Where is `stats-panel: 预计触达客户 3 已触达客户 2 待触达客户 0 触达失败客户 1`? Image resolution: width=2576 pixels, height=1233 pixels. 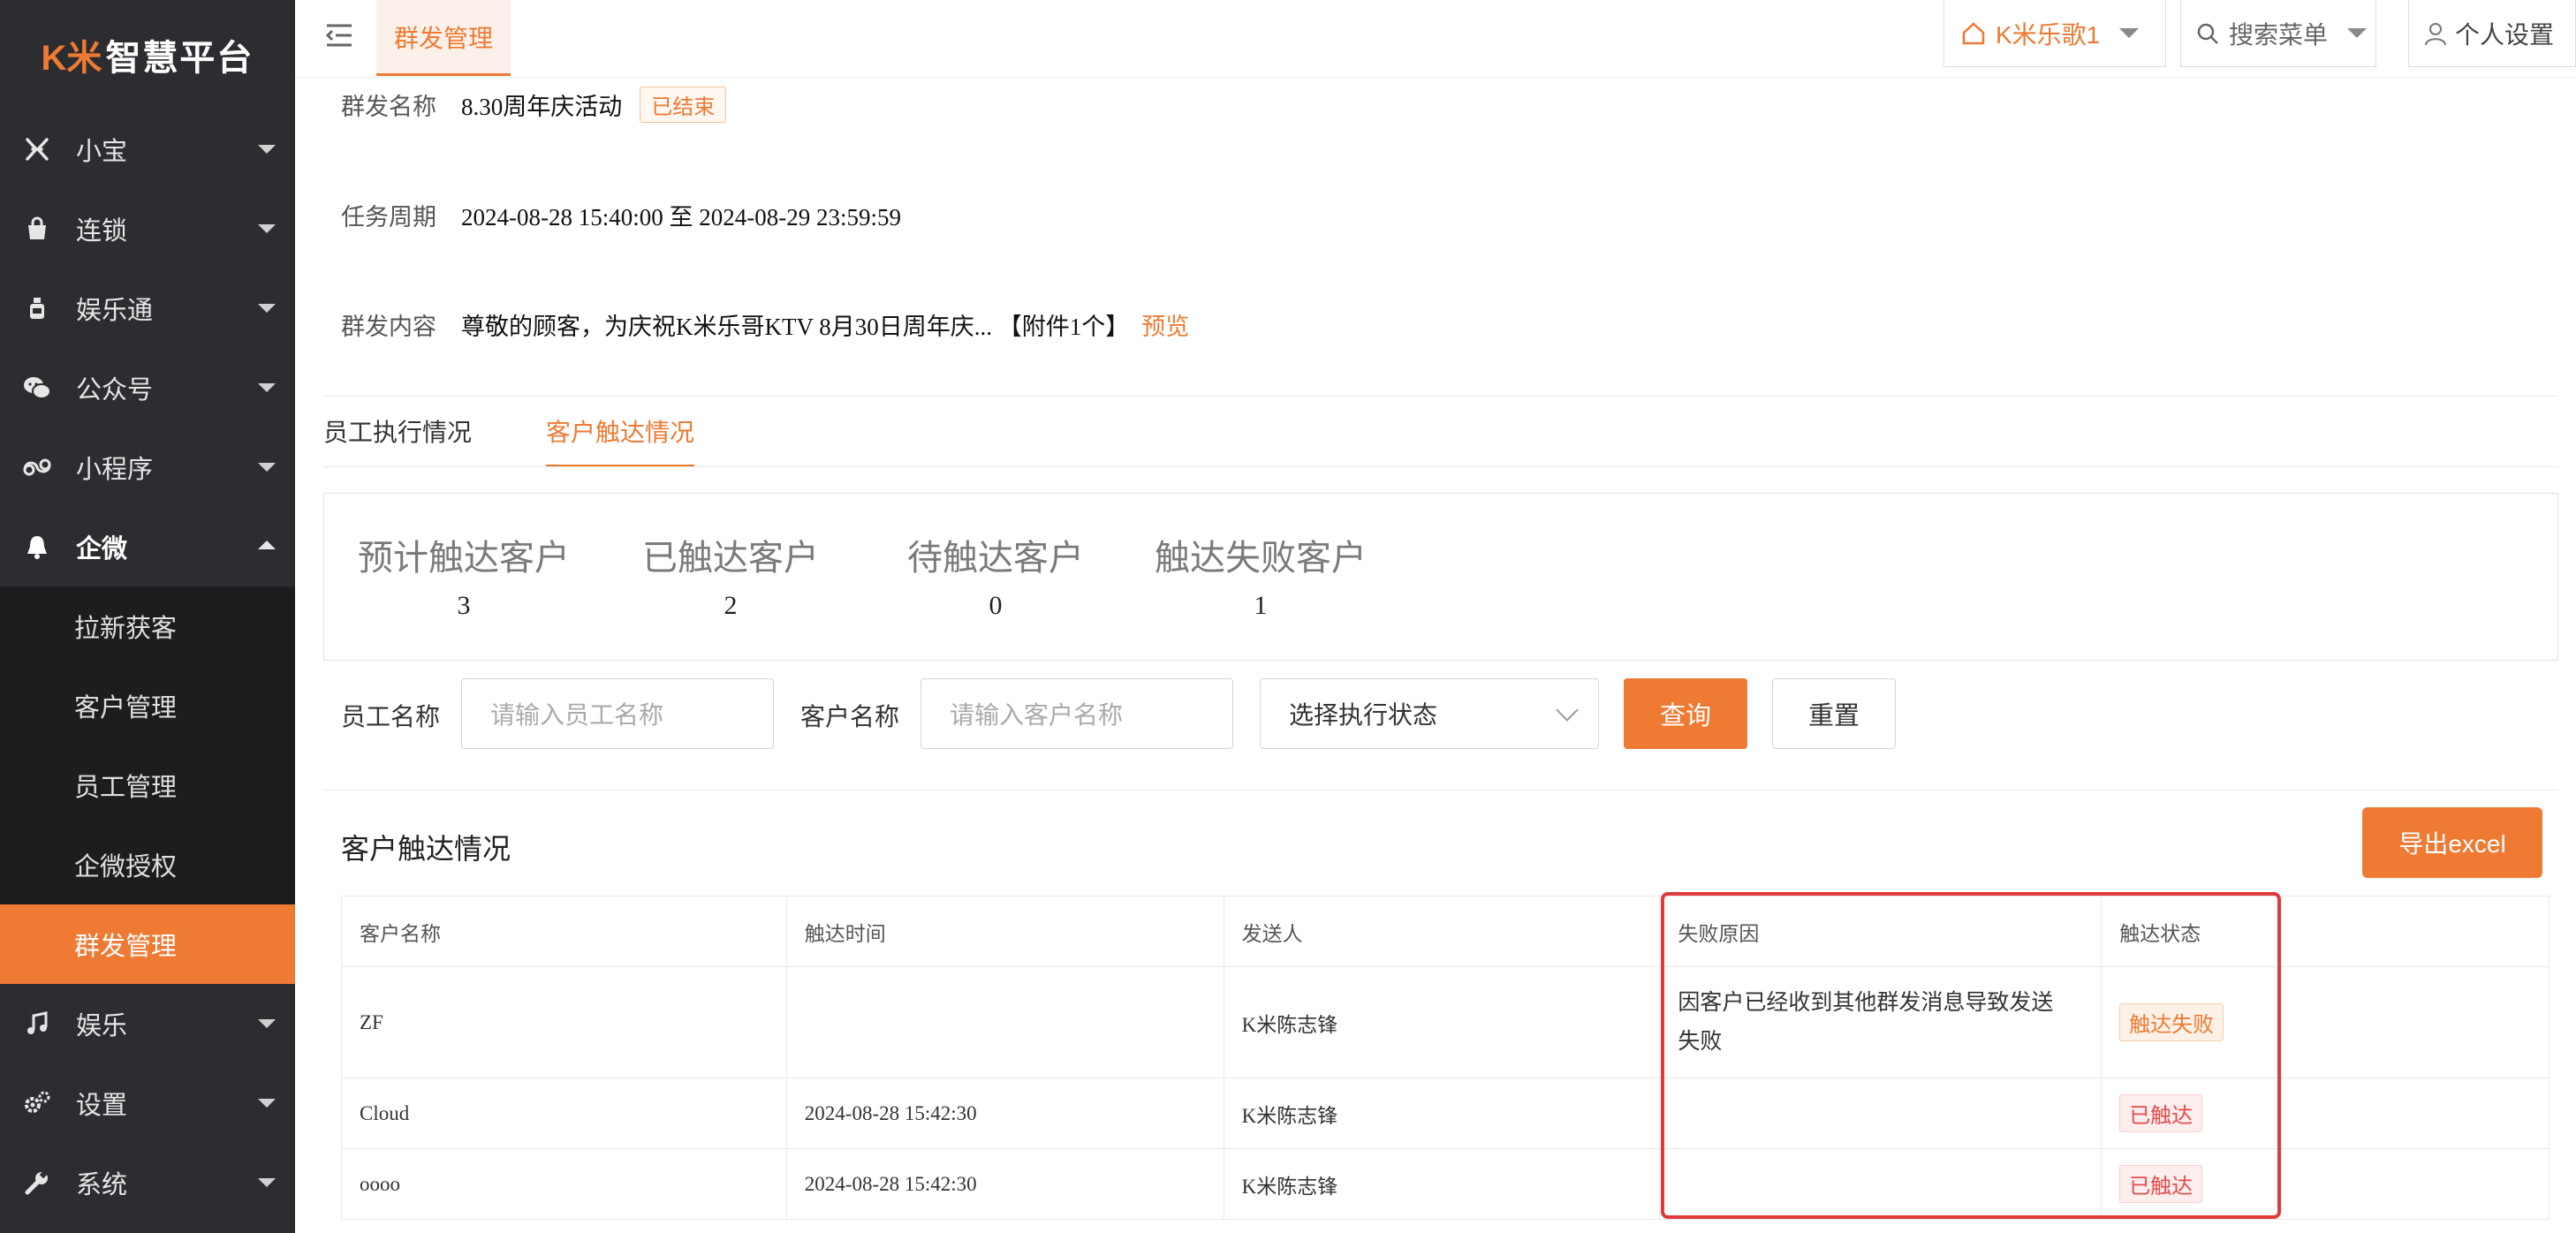
stats-panel: 预计触达客户 3 已触达客户 2 待触达客户 0 触达失败客户 1 is located at coordinates (1440, 577).